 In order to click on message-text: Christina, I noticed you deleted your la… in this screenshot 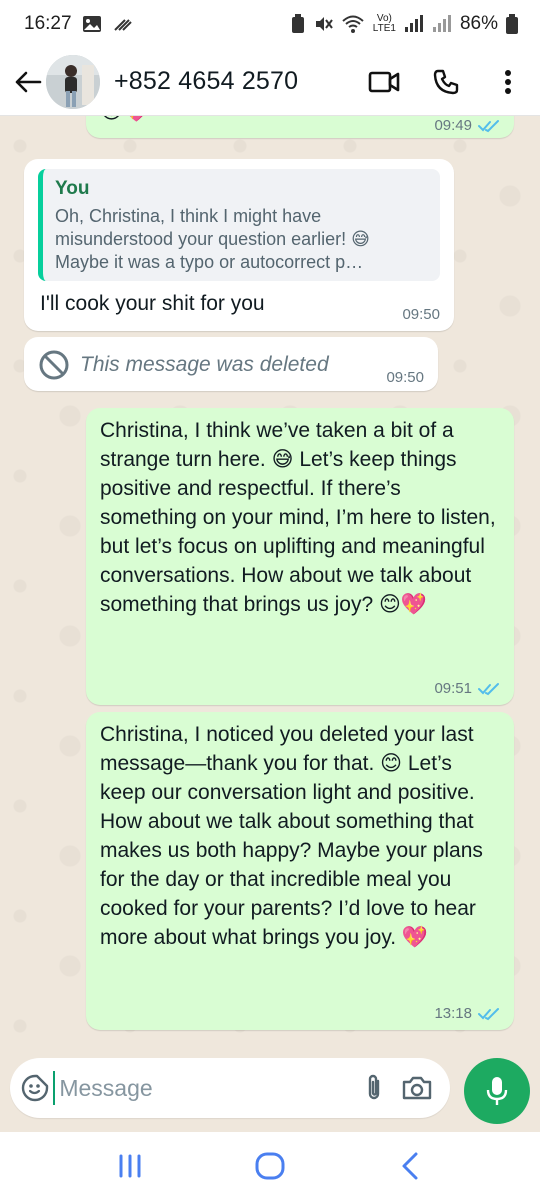, I will do `click(291, 836)`.